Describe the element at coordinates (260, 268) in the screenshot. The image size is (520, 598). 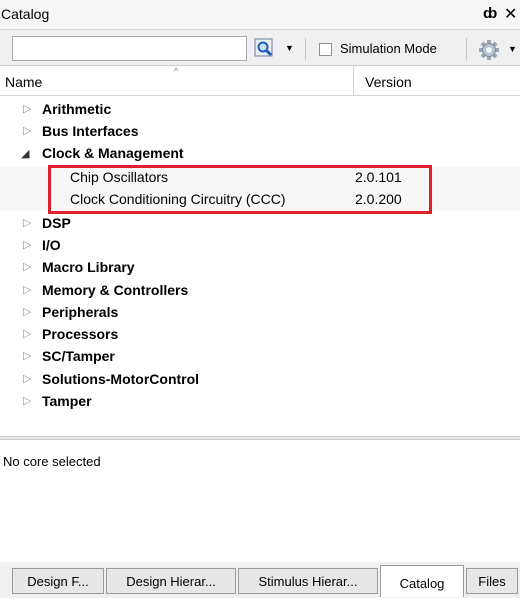
I see `tree-category-macro-library: ▷ Macro Library` at that location.